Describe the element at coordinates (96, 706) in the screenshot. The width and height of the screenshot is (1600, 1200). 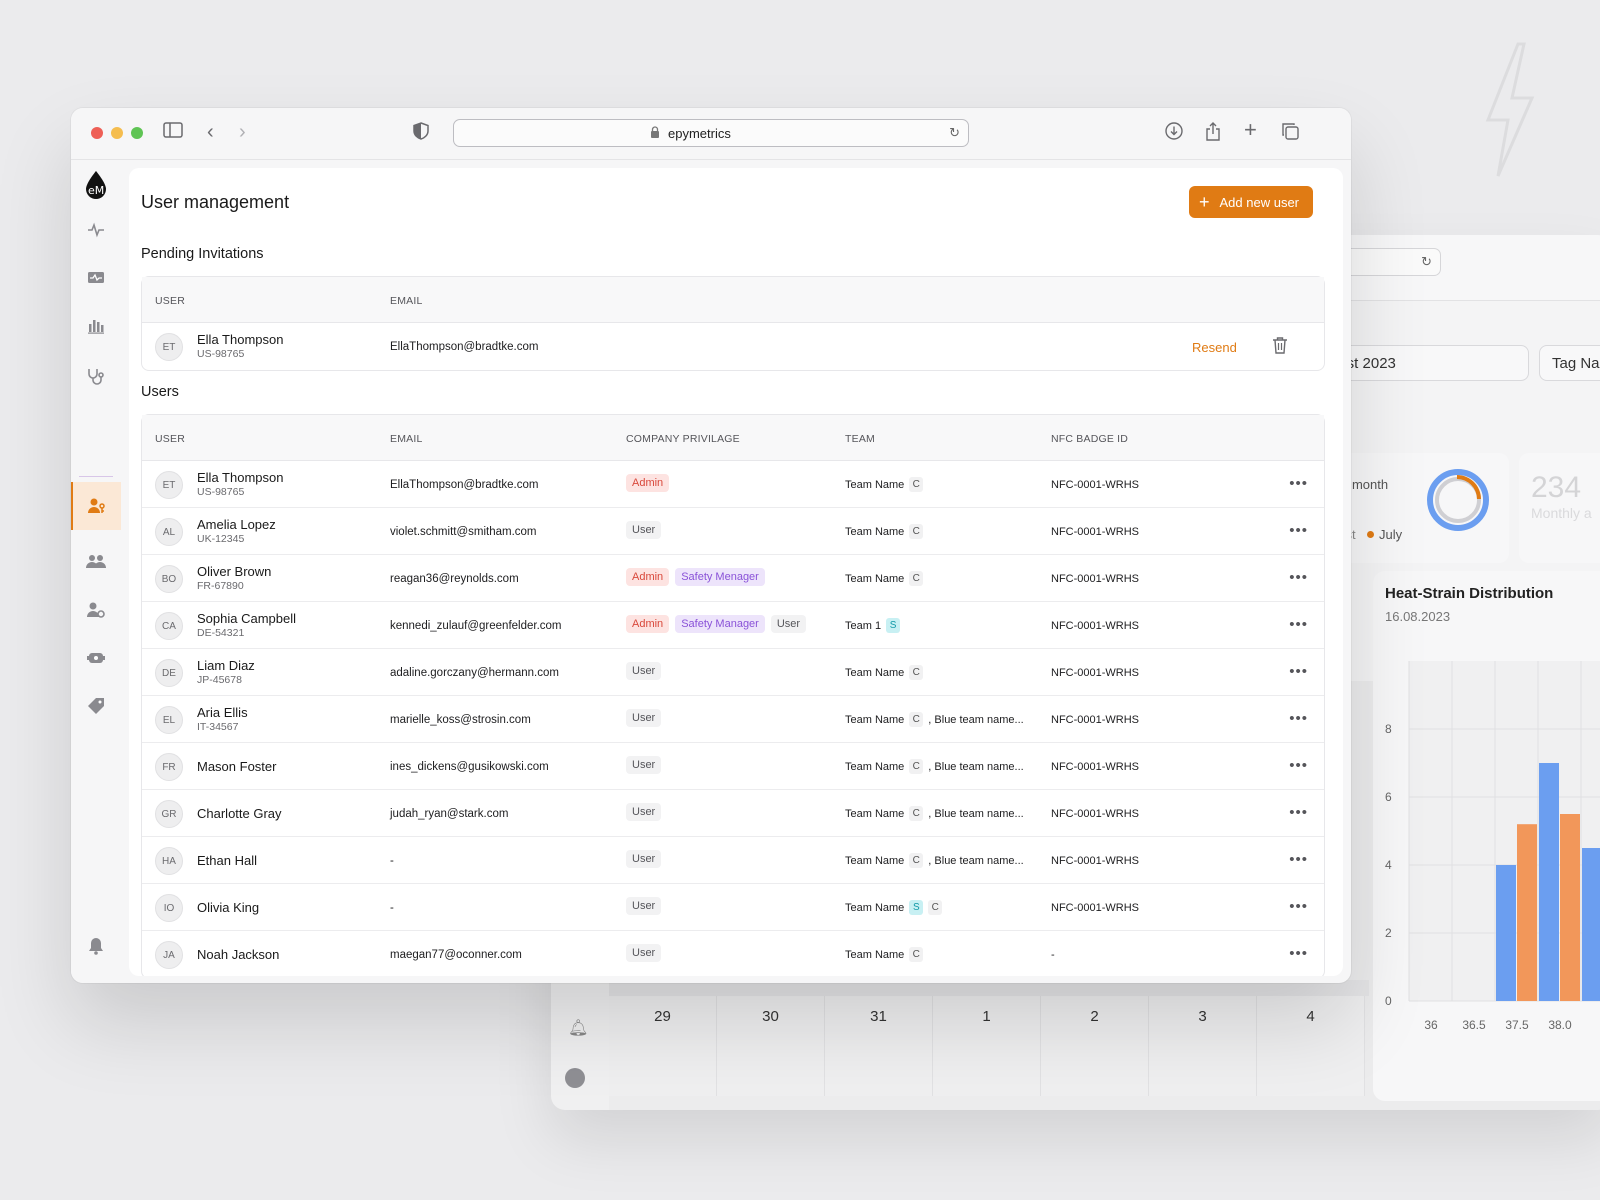
I see `sidebar-item-tags` at that location.